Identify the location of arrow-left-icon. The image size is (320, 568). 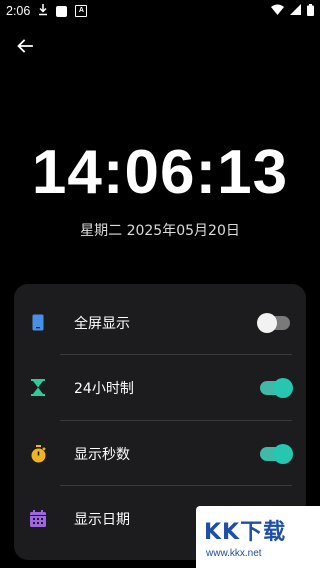
(25, 46).